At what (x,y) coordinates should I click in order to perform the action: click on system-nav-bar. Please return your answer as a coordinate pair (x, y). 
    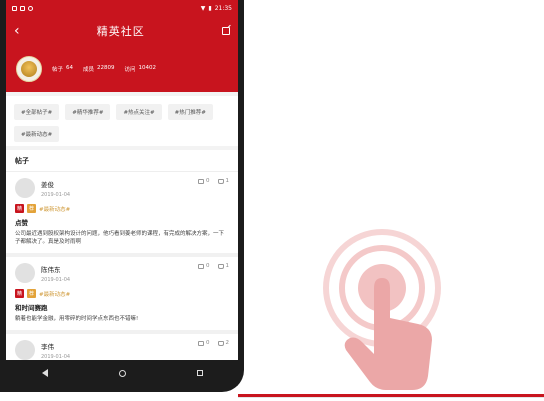
    Looking at the image, I should click on (122, 373).